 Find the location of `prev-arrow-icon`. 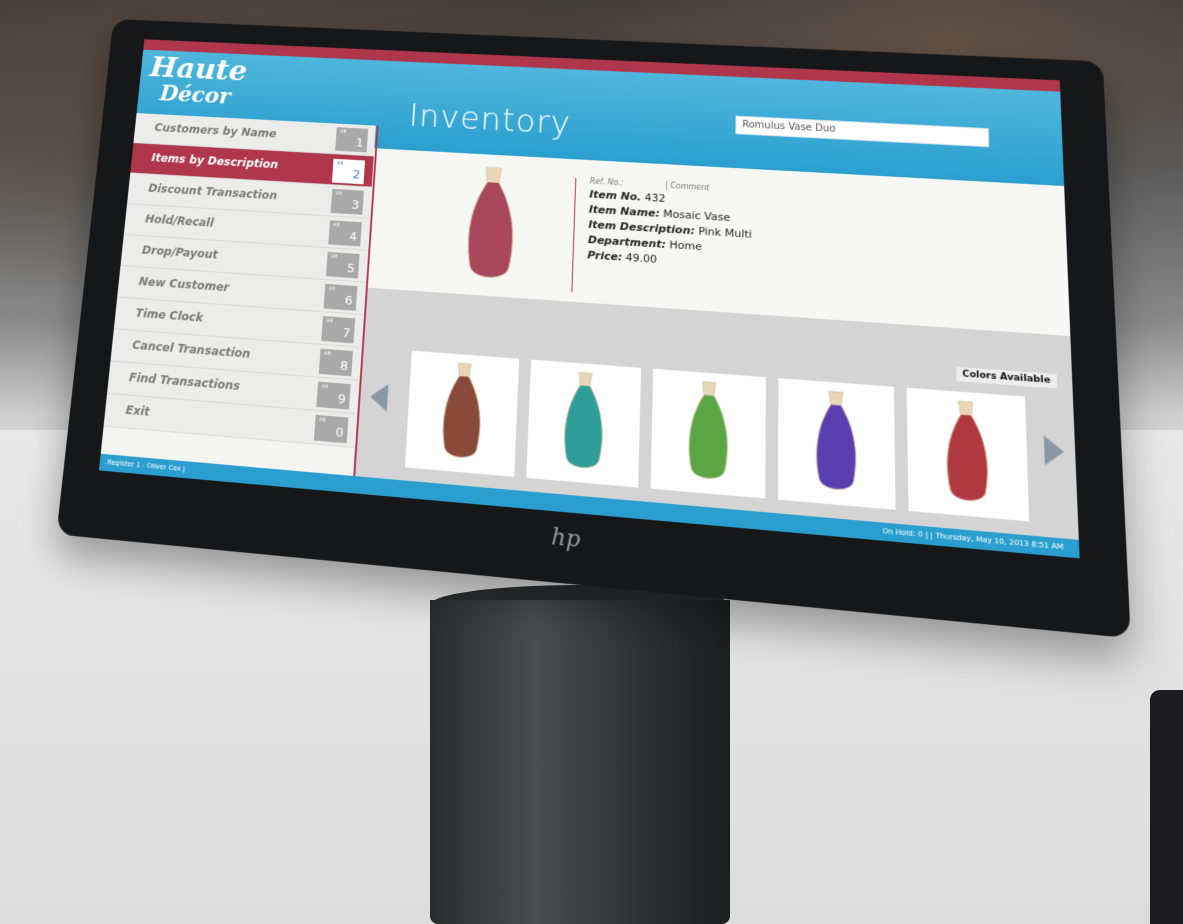

prev-arrow-icon is located at coordinates (378, 397).